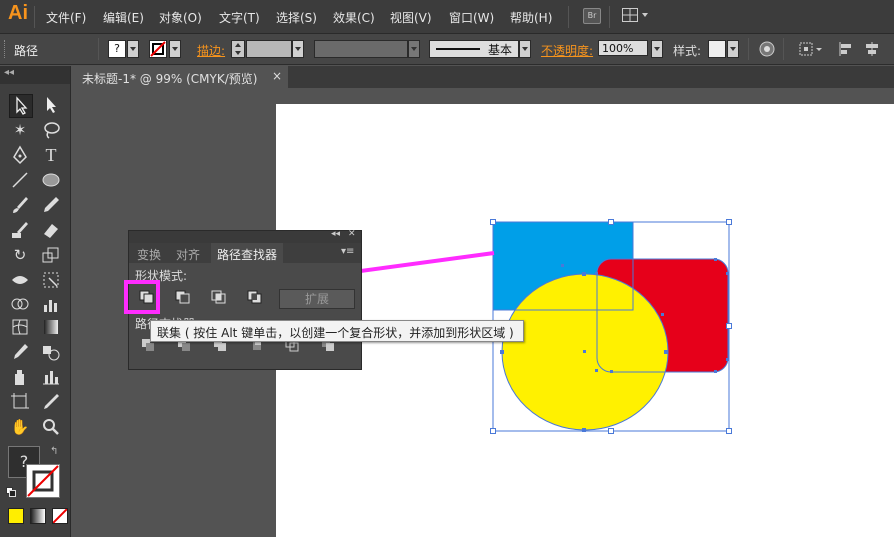 This screenshot has width=894, height=537. What do you see at coordinates (142, 297) in the screenshot?
I see `unite-highlight-box` at bounding box center [142, 297].